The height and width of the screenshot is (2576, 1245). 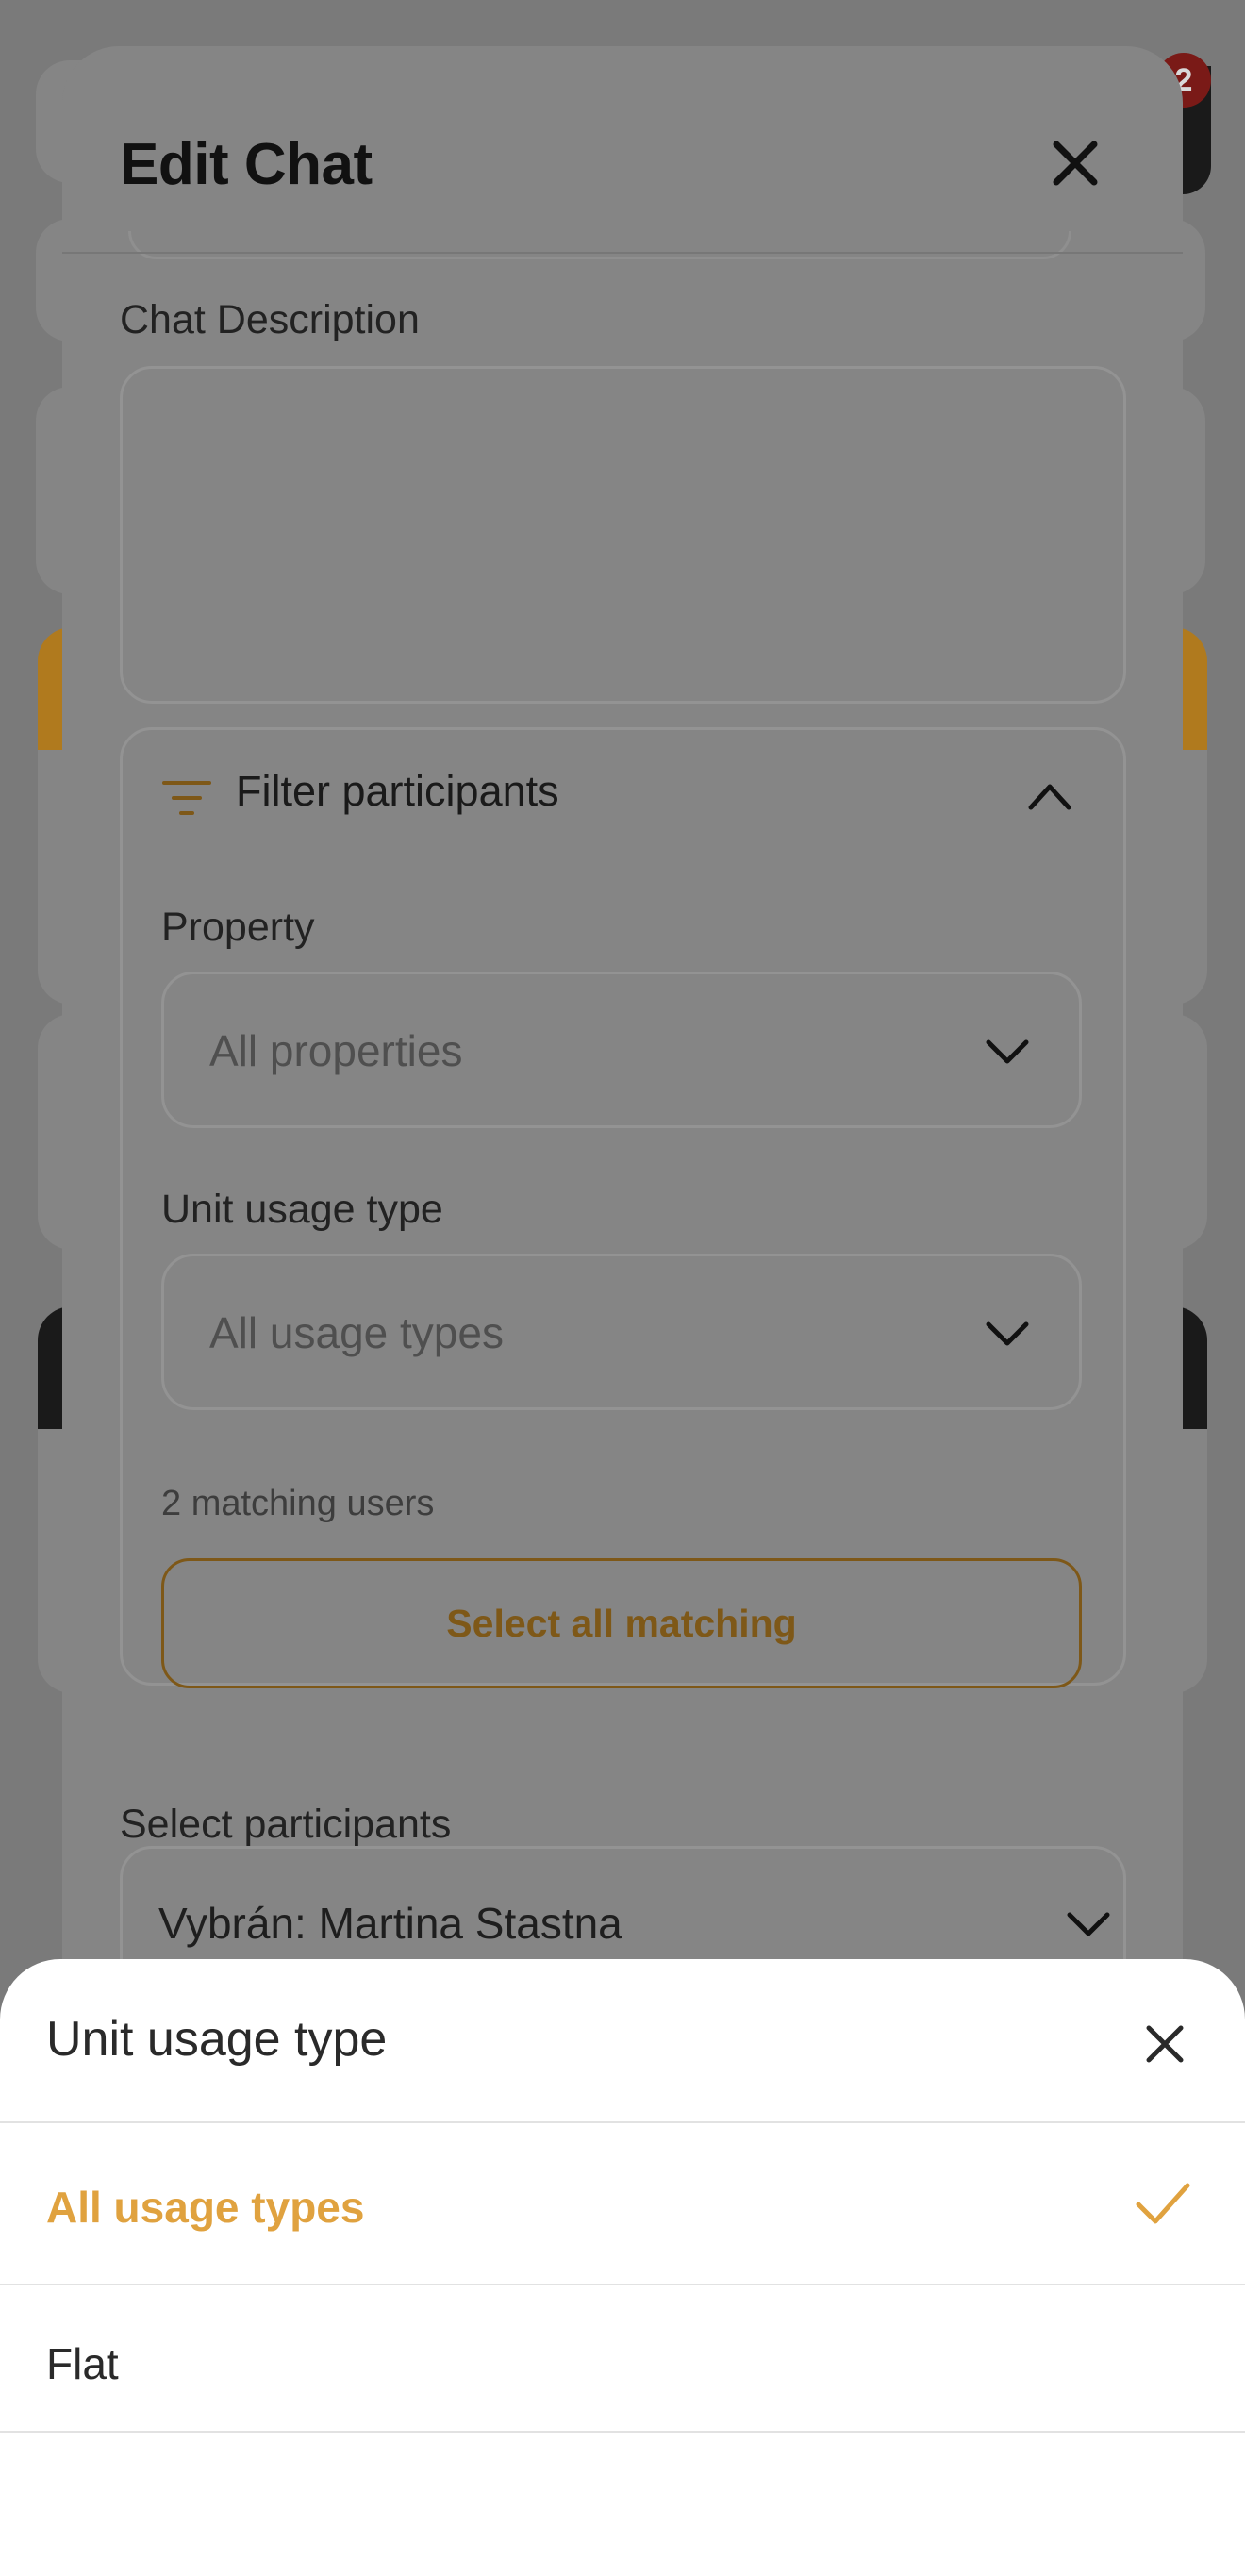 What do you see at coordinates (82, 2363) in the screenshot?
I see `option-label: Flat` at bounding box center [82, 2363].